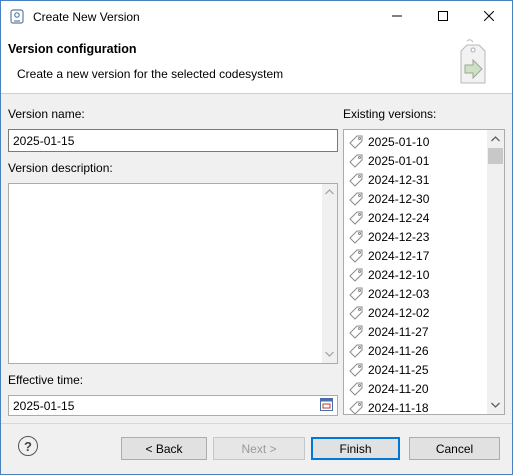 The width and height of the screenshot is (513, 475). Describe the element at coordinates (388, 141) in the screenshot. I see `list-item: 2025-01-10` at that location.